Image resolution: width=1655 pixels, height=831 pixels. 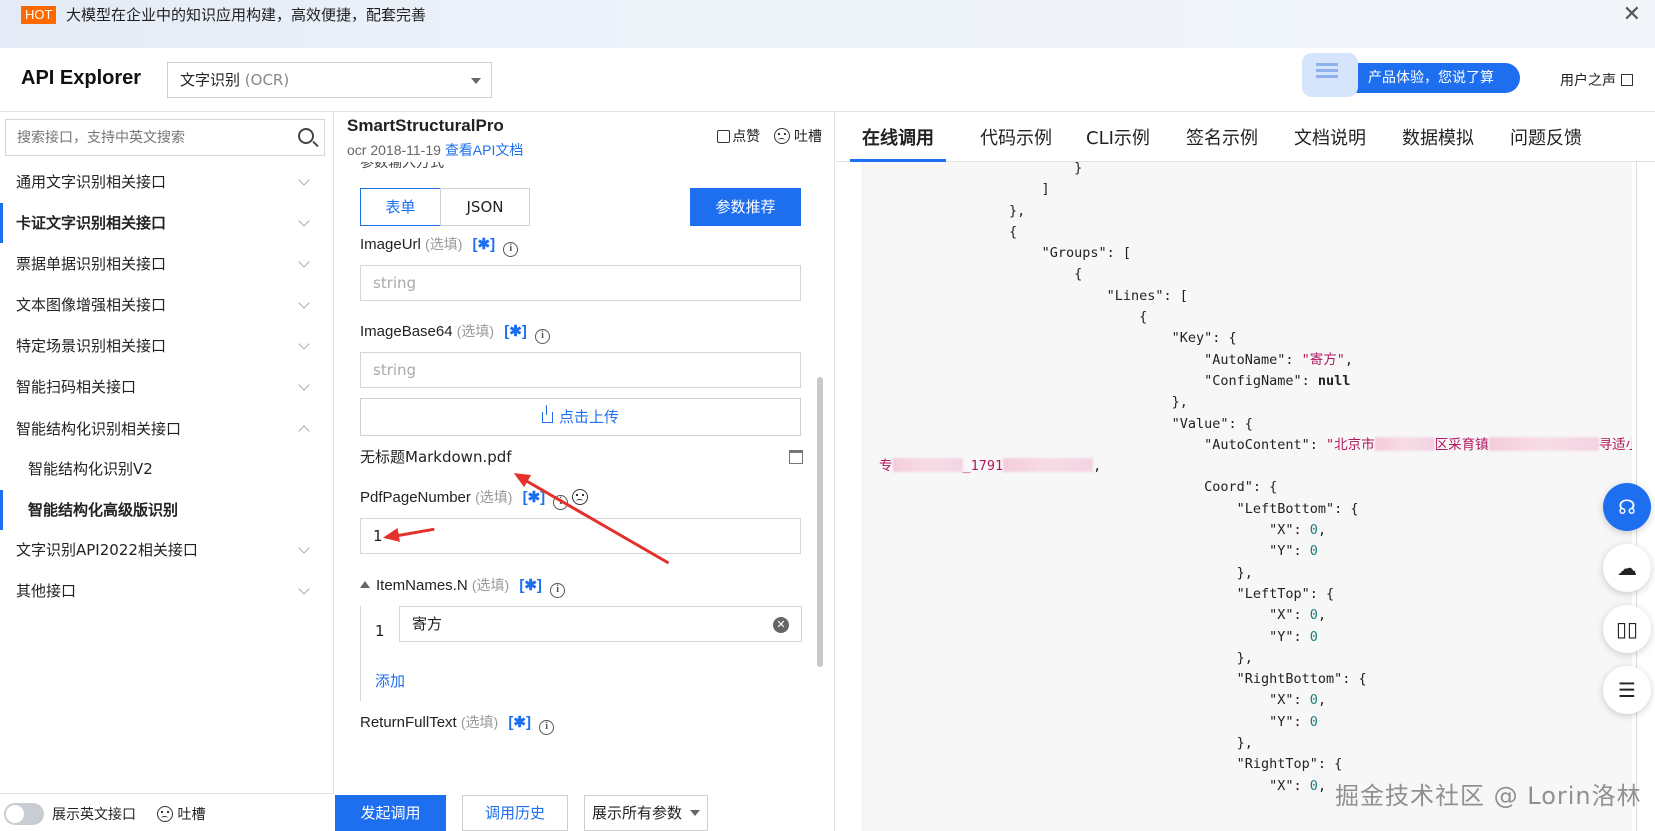 I want to click on tab-cli-sample: CLI示例, so click(x=1118, y=143).